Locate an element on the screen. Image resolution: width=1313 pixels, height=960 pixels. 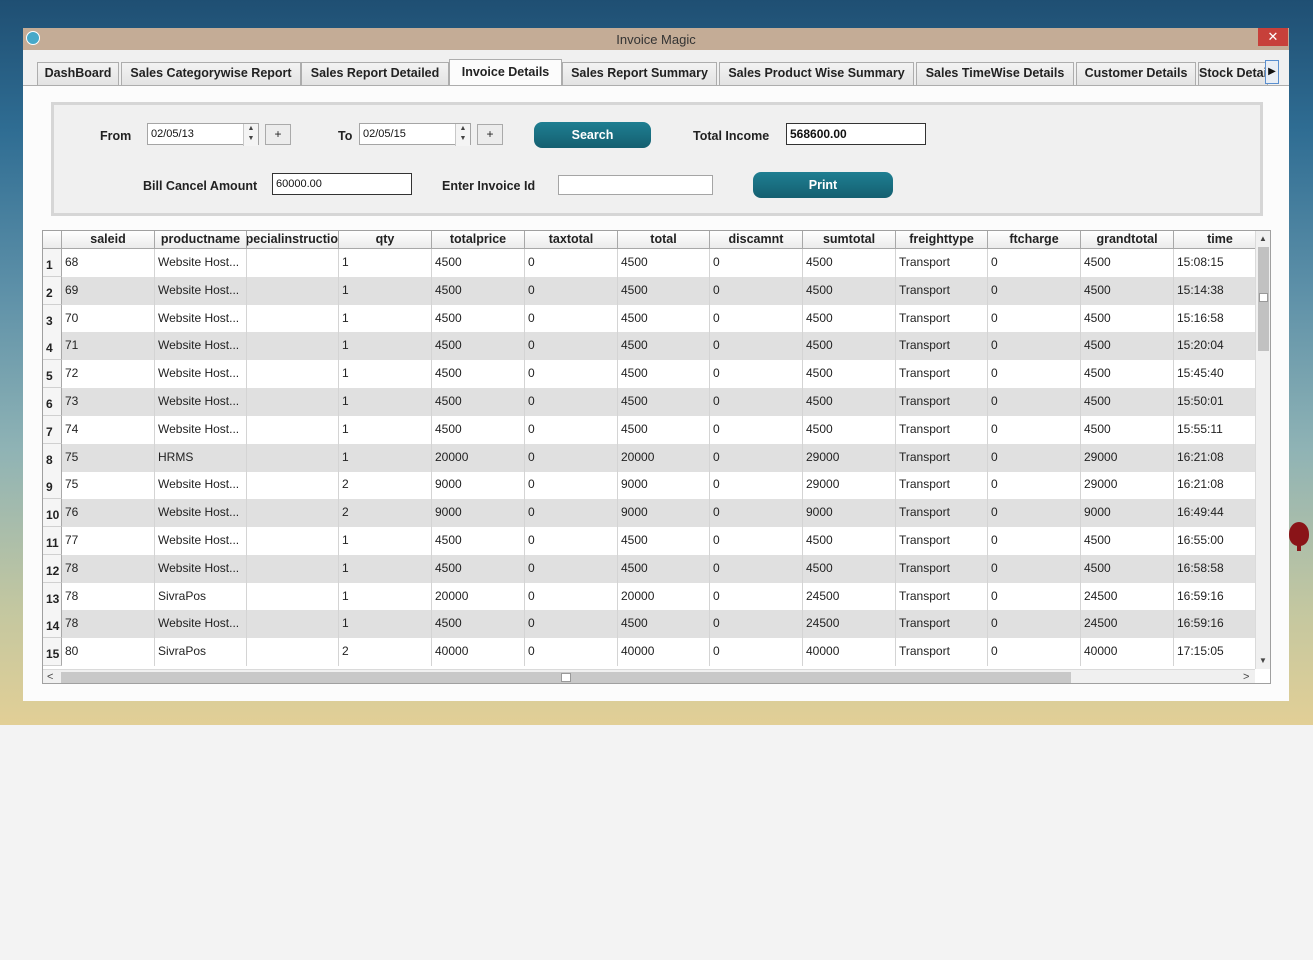
vertical-scrollbar: ▲ ▼ is located at coordinates (1262, 450).